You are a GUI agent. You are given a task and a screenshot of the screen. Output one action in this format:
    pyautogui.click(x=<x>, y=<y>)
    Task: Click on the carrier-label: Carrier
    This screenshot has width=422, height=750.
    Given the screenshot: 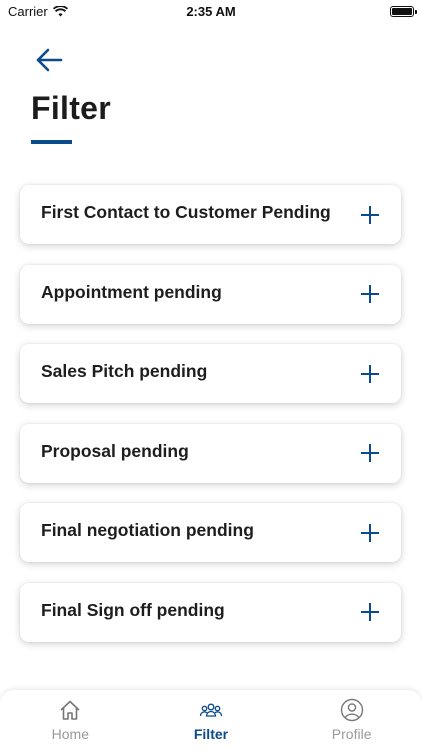 What is the action you would take?
    pyautogui.click(x=28, y=11)
    